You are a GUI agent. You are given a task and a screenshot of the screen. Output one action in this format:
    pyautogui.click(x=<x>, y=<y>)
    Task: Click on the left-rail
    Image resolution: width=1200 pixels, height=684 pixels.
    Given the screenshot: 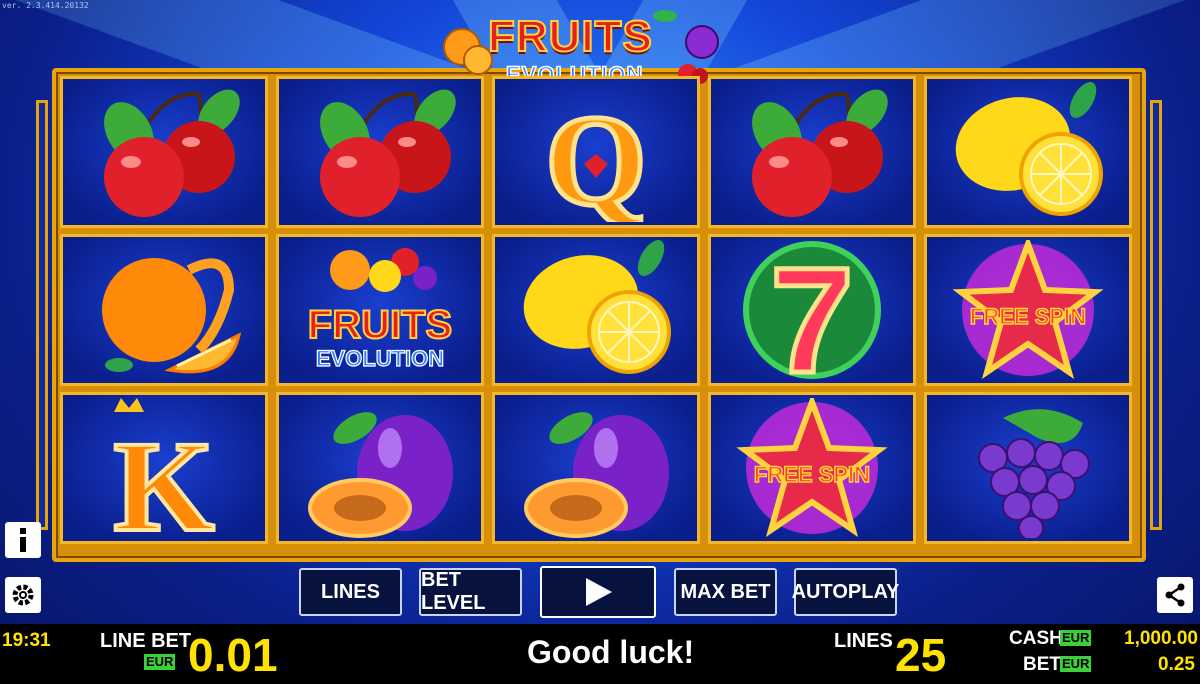 What is the action you would take?
    pyautogui.click(x=42, y=315)
    